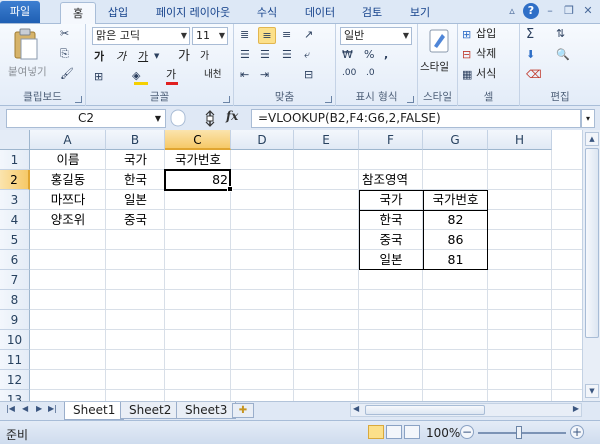 Image resolution: width=600 pixels, height=444 pixels. I want to click on find-select-icon: 🔍, so click(563, 54).